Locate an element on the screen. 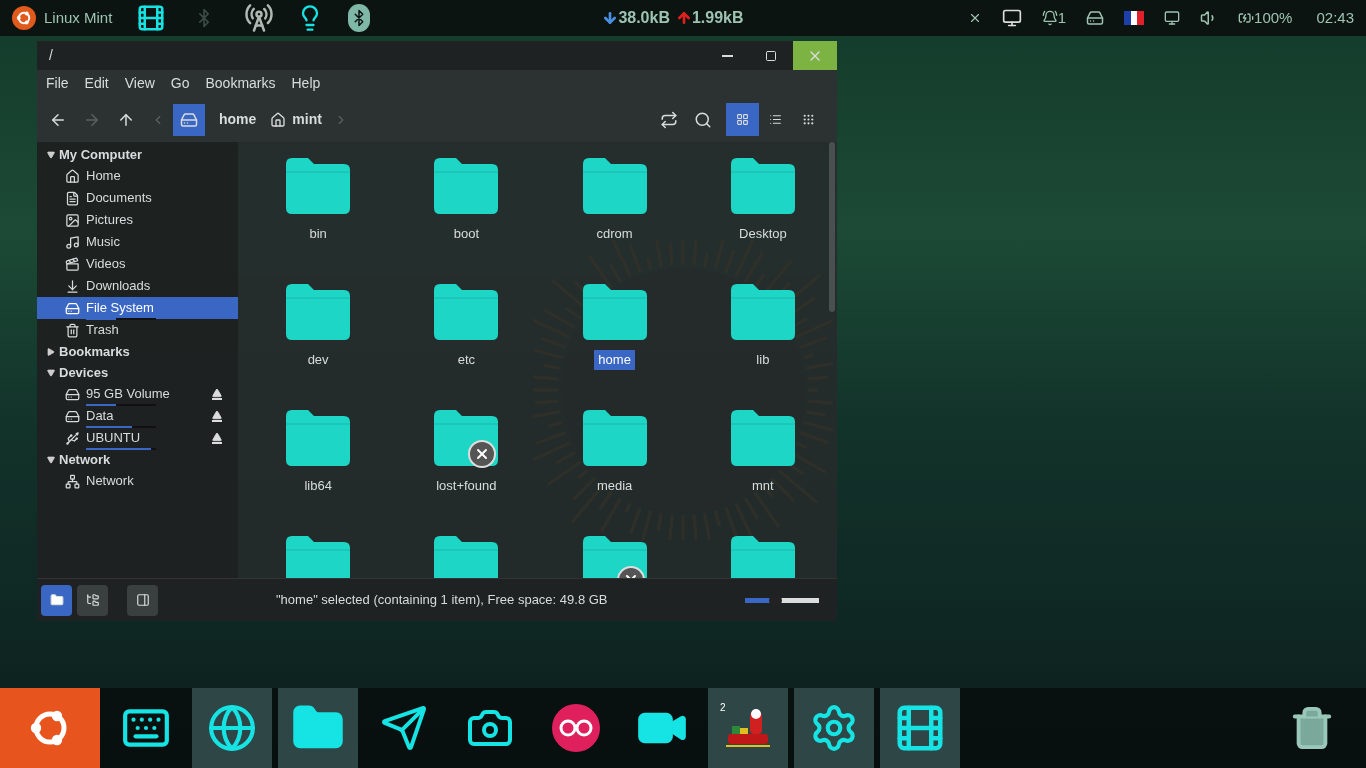 The height and width of the screenshot is (768, 1366). menu-item: File is located at coordinates (57, 83).